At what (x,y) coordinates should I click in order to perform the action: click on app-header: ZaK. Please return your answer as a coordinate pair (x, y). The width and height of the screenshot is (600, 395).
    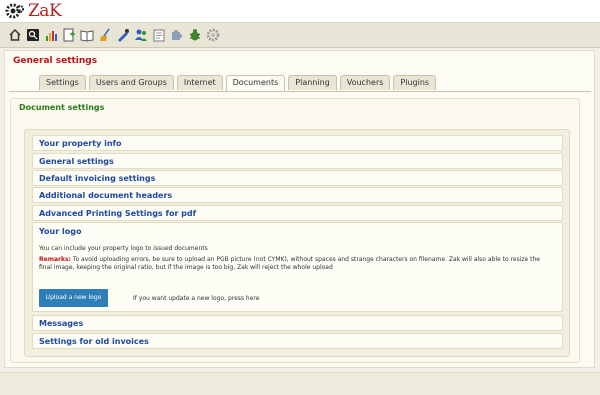
    Looking at the image, I should click on (300, 11).